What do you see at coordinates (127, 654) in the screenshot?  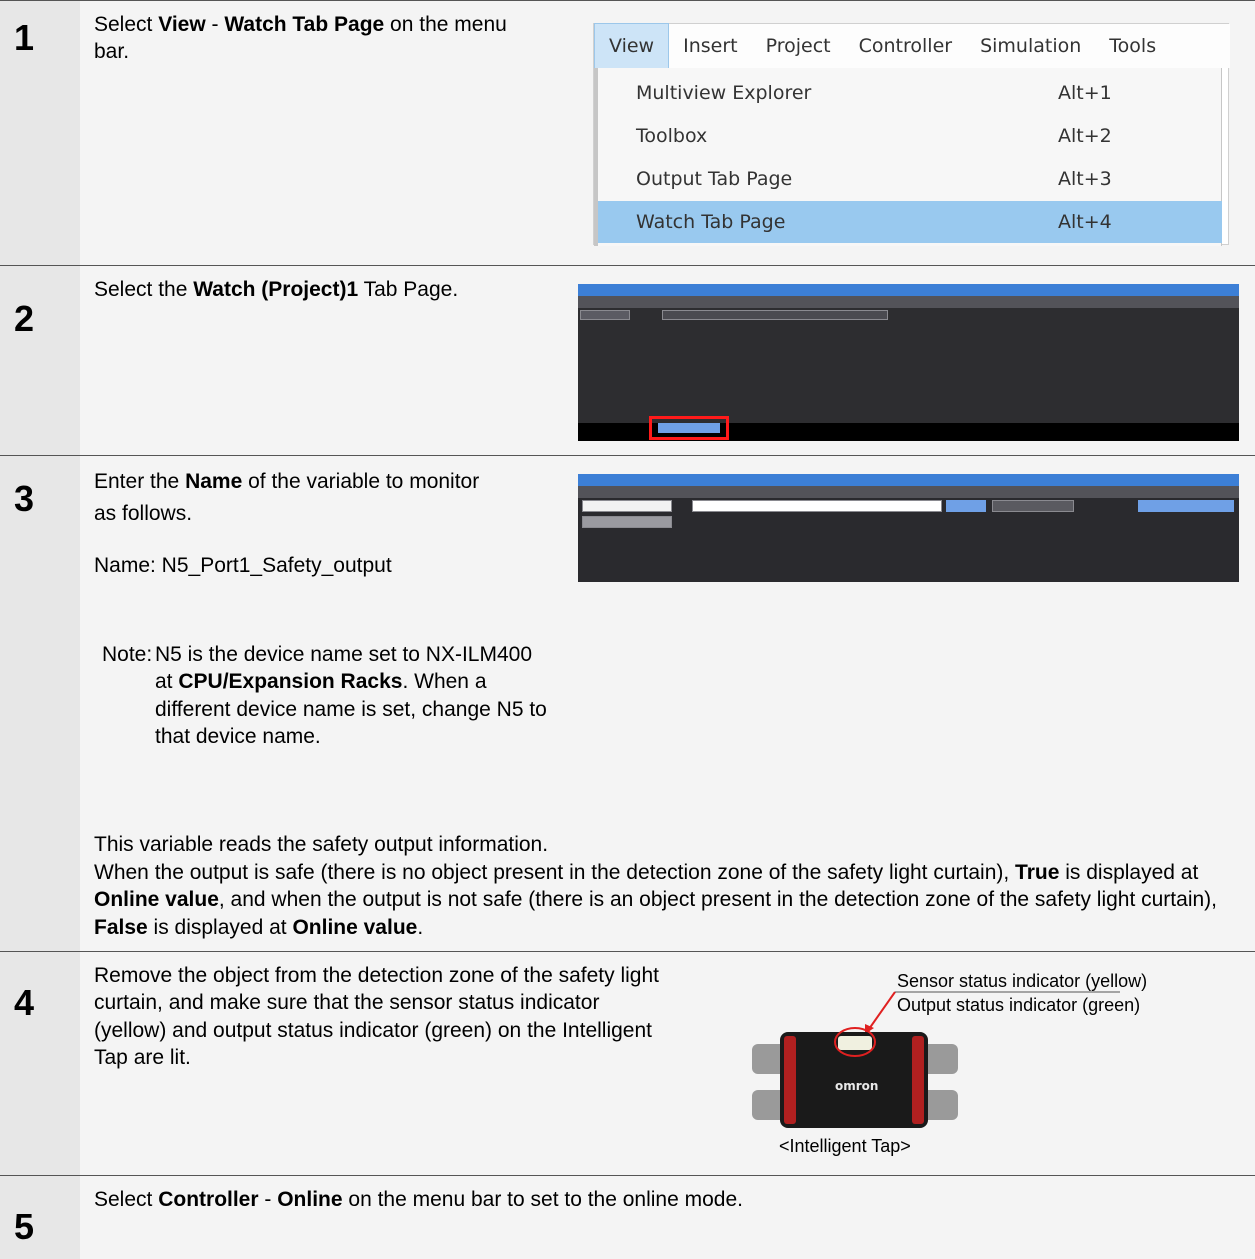 I see `note-label: Note:` at bounding box center [127, 654].